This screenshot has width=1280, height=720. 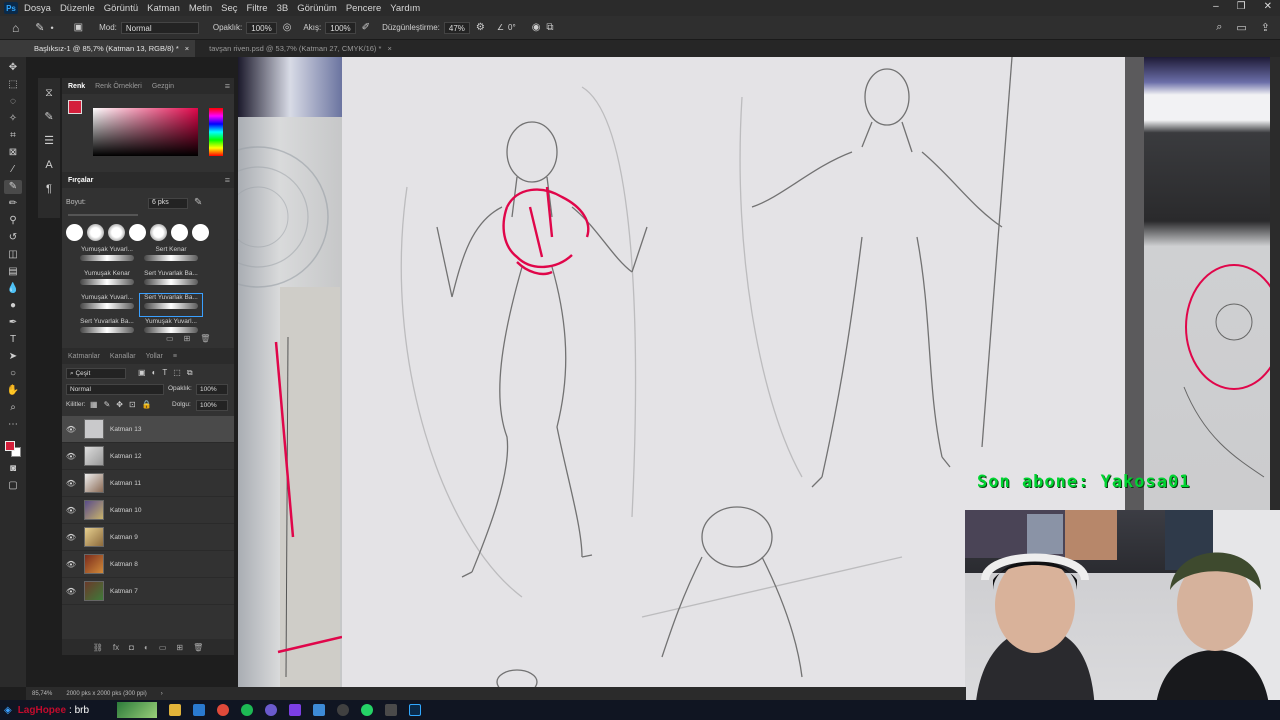 What do you see at coordinates (162, 694) in the screenshot?
I see `status-arrow-icon: ›` at bounding box center [162, 694].